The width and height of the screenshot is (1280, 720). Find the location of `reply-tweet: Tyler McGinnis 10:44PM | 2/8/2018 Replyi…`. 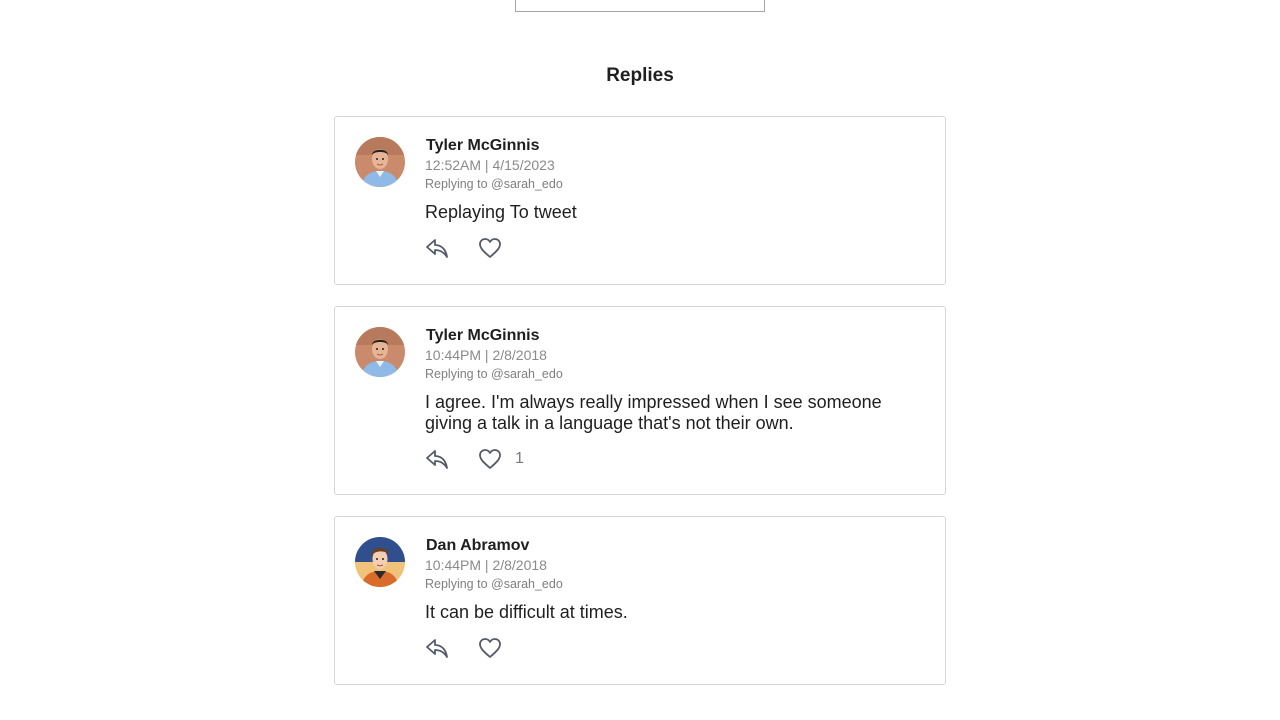

reply-tweet: Tyler McGinnis 10:44PM | 2/8/2018 Replyi… is located at coordinates (640, 400).